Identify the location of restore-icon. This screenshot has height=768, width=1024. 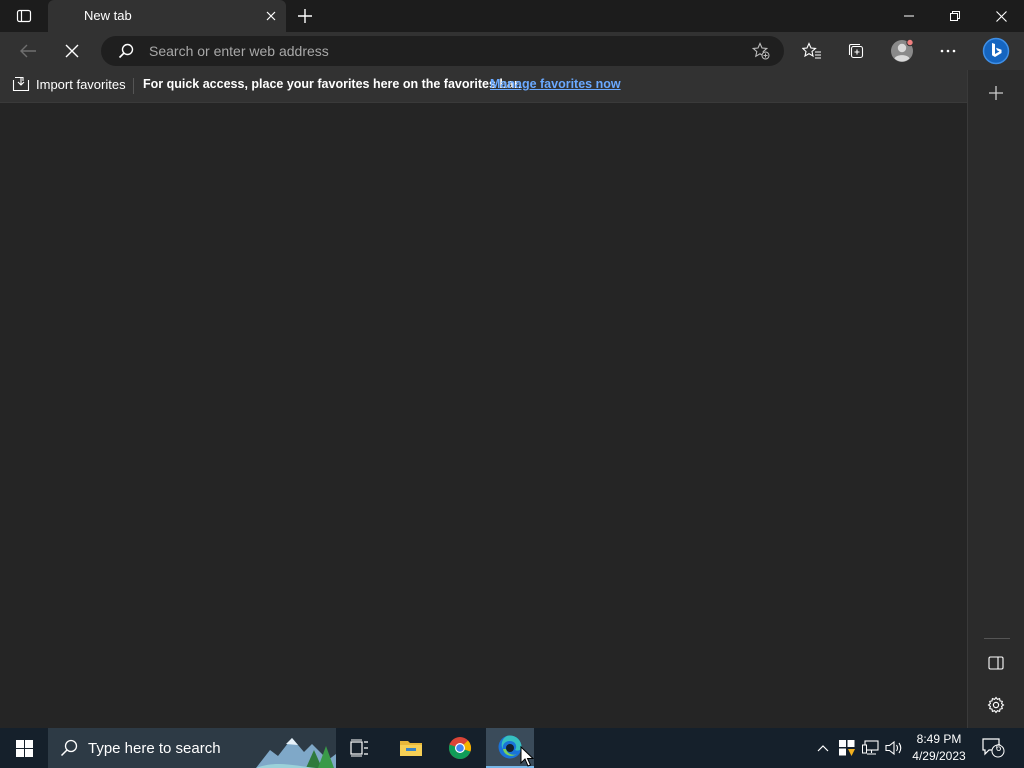
(955, 16).